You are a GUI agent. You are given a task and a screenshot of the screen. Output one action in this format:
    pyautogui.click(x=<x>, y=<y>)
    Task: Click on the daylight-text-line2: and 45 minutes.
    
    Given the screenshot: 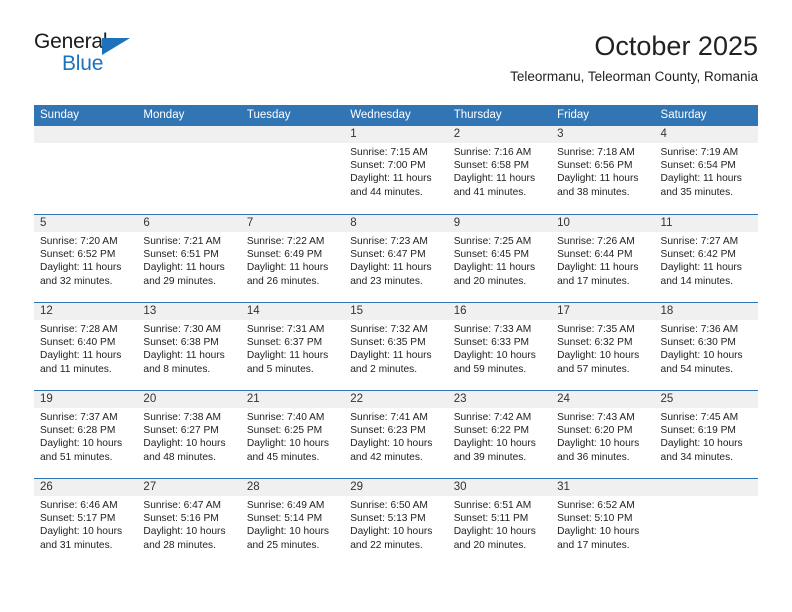 What is the action you would take?
    pyautogui.click(x=283, y=457)
    